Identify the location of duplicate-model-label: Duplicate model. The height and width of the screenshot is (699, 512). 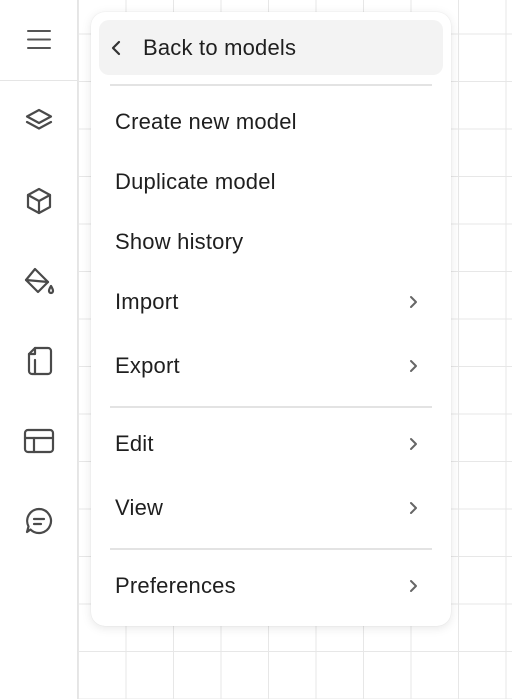
(195, 181).